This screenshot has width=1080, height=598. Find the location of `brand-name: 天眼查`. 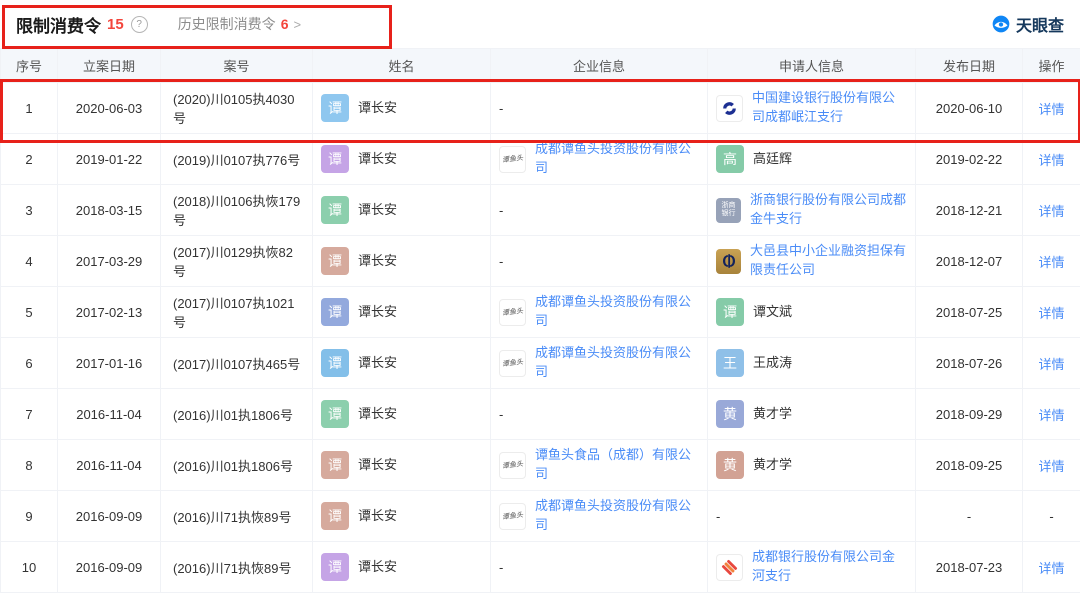

brand-name: 天眼查 is located at coordinates (1039, 26).